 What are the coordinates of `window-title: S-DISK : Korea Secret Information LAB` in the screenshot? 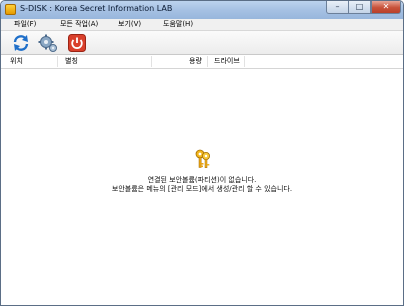 It's located at (96, 8).